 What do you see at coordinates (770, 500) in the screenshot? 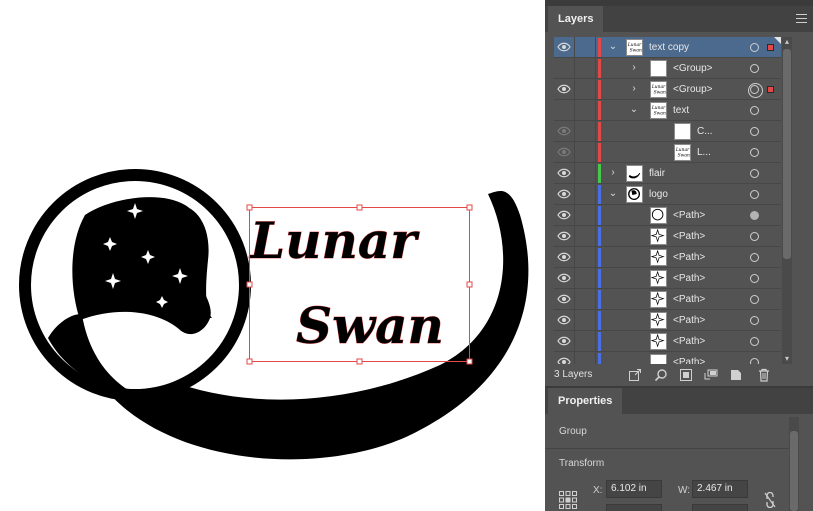
I see `constrain-proportions-icon` at bounding box center [770, 500].